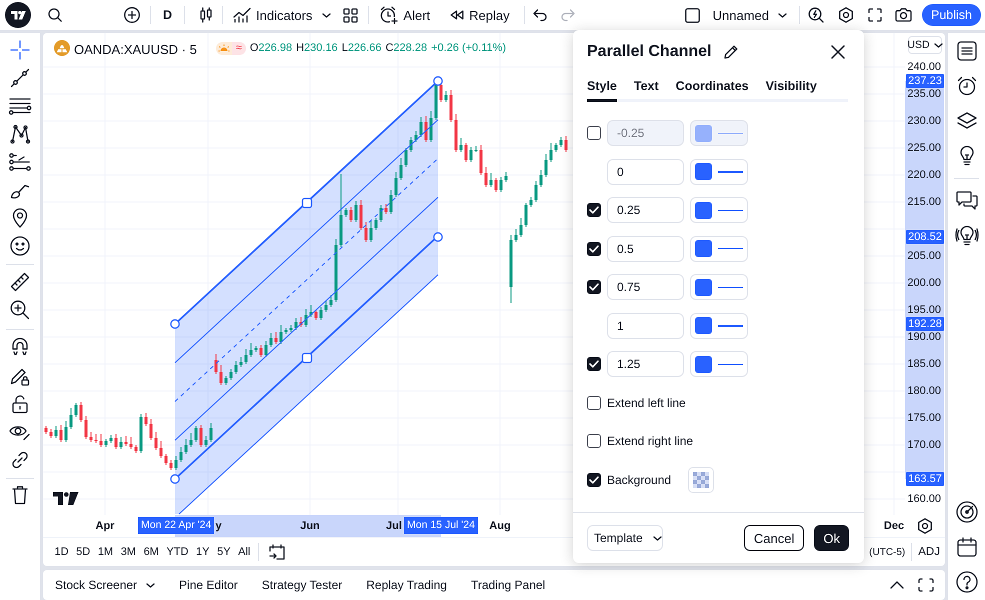 The image size is (985, 600). Describe the element at coordinates (967, 511) in the screenshot. I see `target-icon` at that location.